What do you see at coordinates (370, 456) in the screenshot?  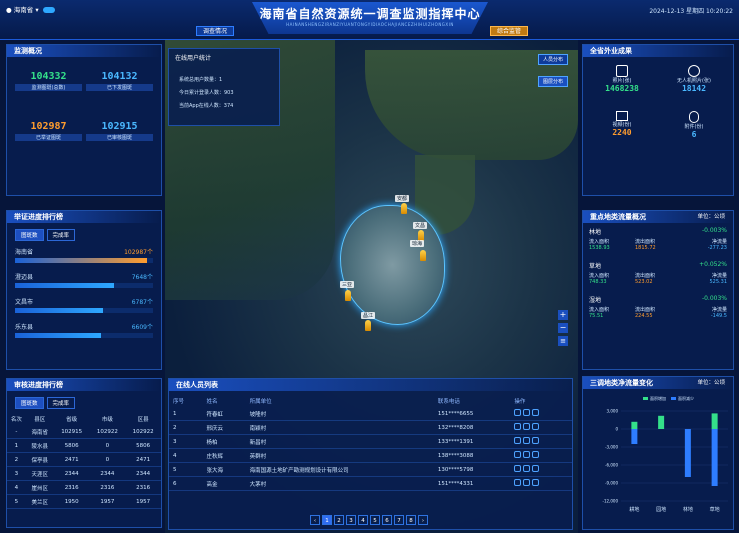 I see `table-row: 4 庄秋辉 英群村 138****3088` at bounding box center [370, 456].